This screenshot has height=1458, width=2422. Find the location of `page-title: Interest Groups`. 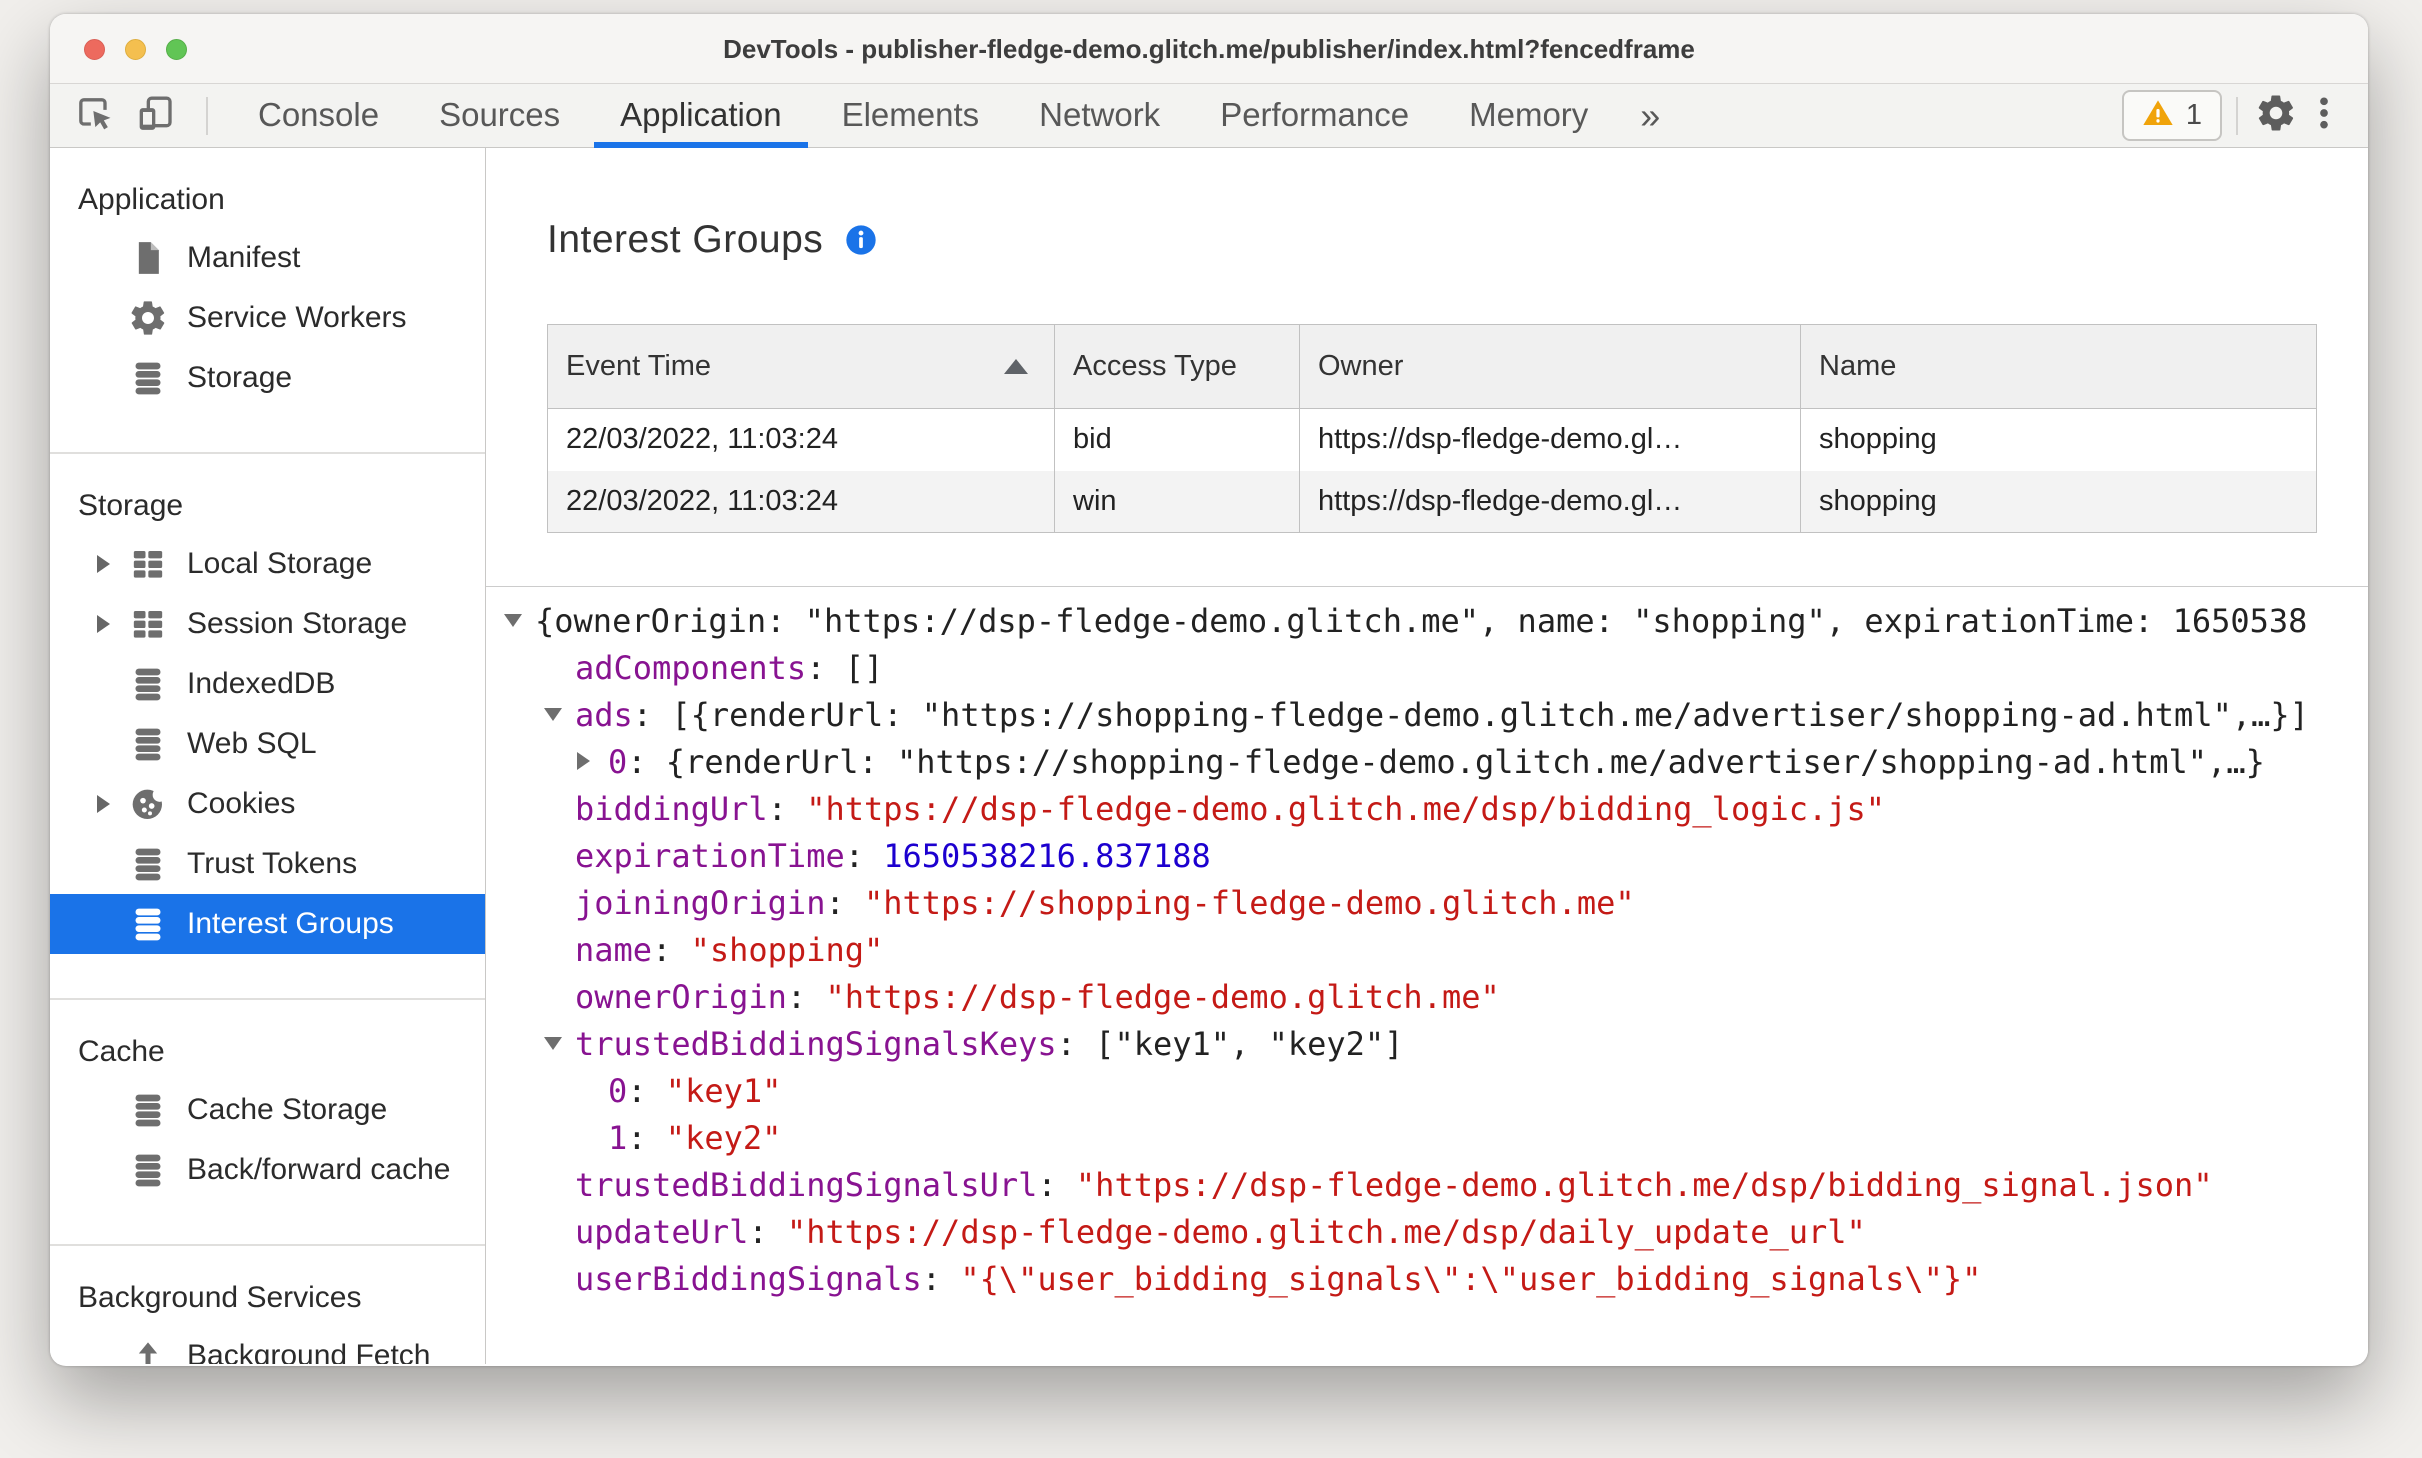

page-title: Interest Groups is located at coordinates (685, 239).